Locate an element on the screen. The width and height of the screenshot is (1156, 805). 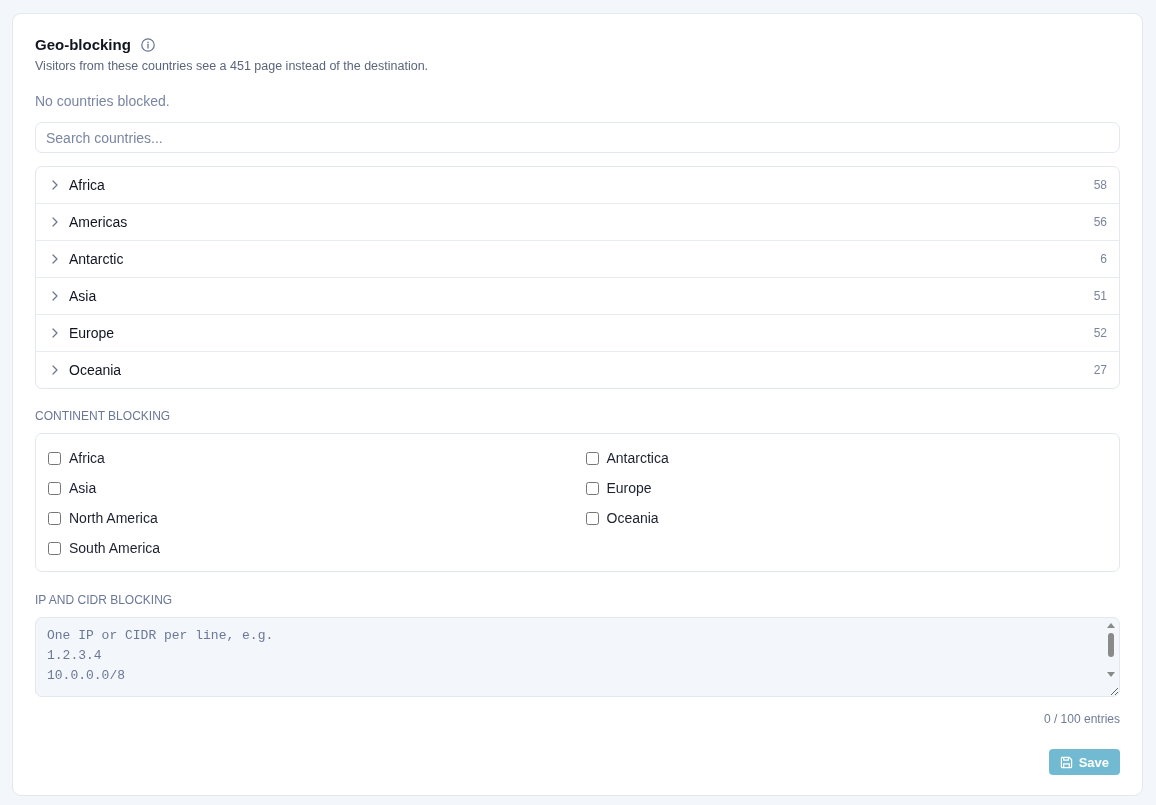
option-label: Antarctica is located at coordinates (637, 458).